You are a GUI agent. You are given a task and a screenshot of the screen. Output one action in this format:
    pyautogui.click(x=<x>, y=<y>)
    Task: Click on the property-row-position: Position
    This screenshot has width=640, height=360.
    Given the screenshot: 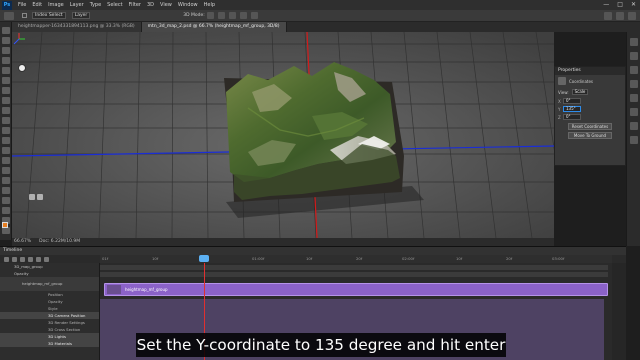 What is the action you would take?
    pyautogui.click(x=49, y=294)
    